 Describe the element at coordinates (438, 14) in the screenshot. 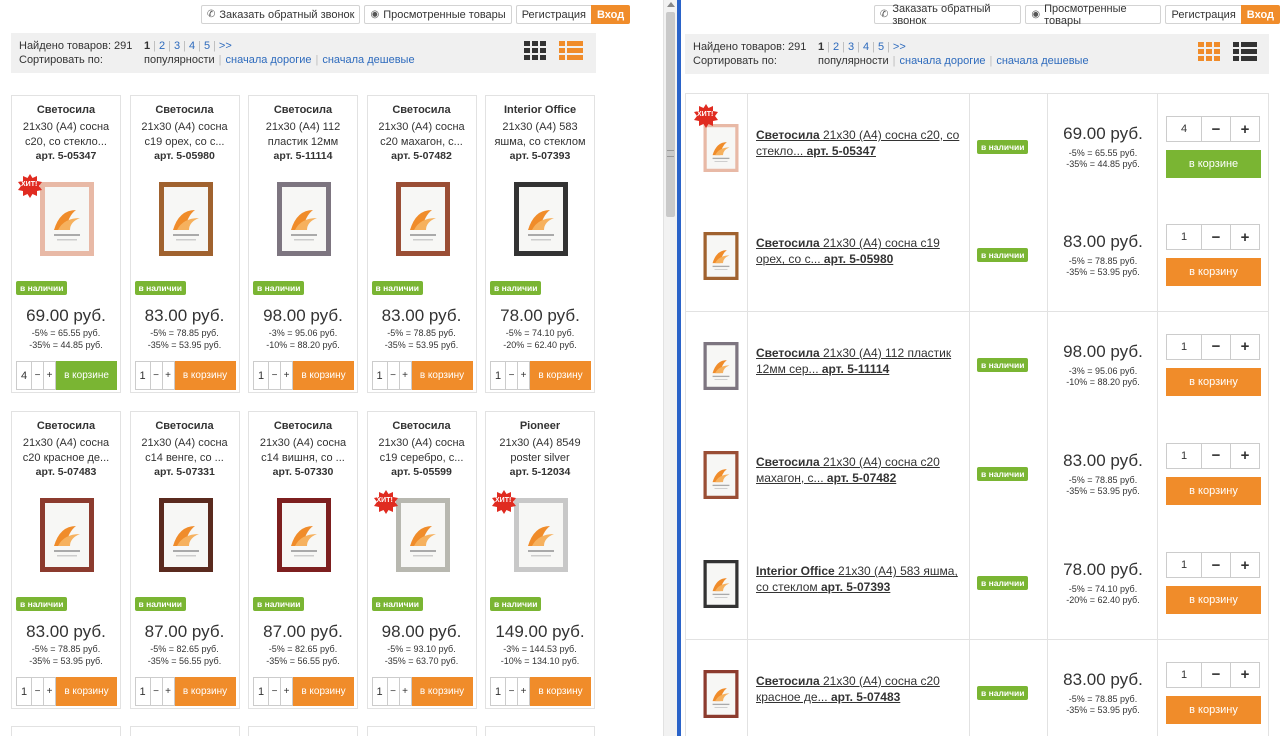

I see `viewed-products-button: ◉ Просмотренные товары` at that location.